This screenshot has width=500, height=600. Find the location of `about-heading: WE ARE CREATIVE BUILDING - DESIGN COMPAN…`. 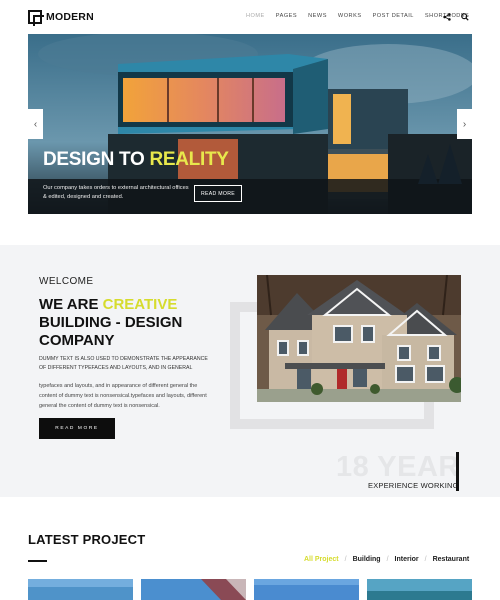

about-heading: WE ARE CREATIVE BUILDING - DESIGN COMPAN… is located at coordinates (134, 323).